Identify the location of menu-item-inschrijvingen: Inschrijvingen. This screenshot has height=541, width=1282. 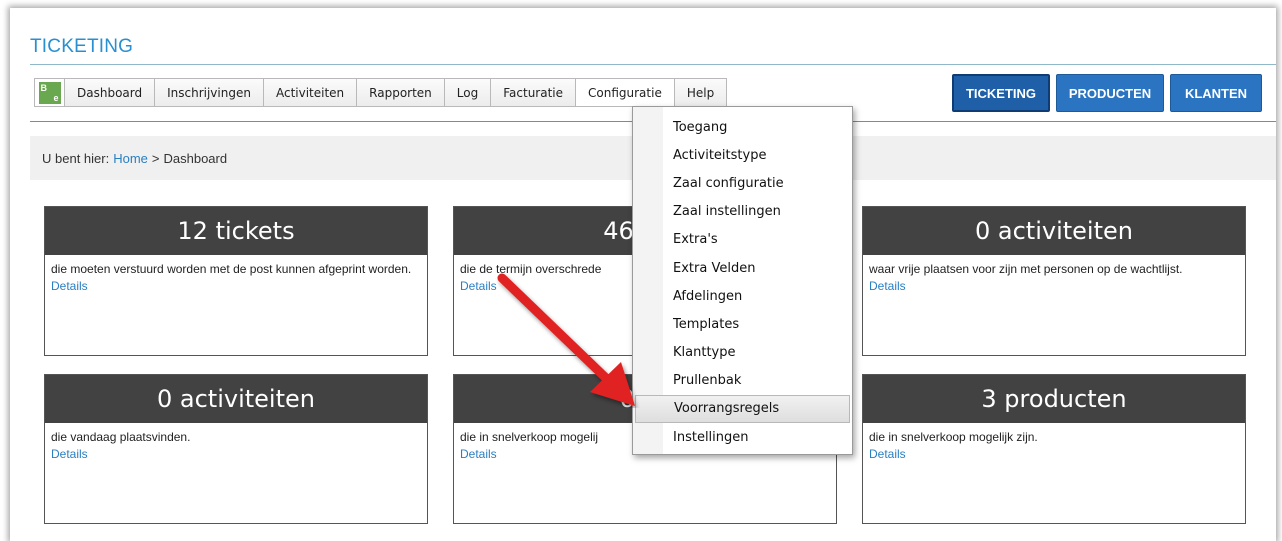
(209, 92).